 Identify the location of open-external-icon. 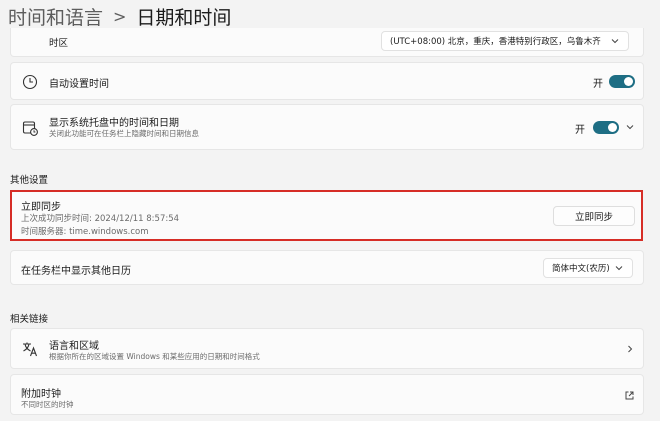
(629, 395).